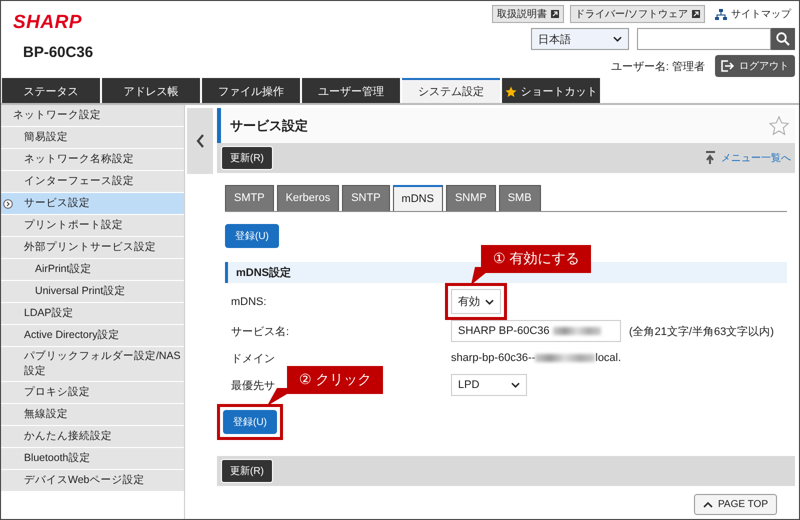  Describe the element at coordinates (735, 504) in the screenshot. I see `page-top-button: PAGE TOP` at that location.